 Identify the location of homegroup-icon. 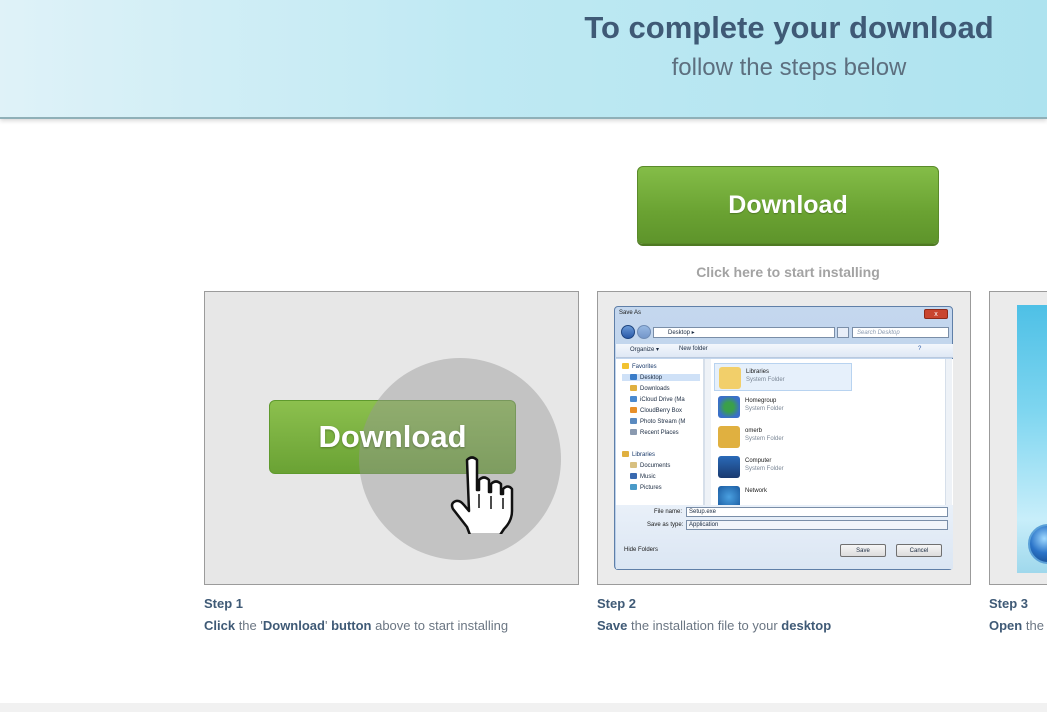
(729, 407).